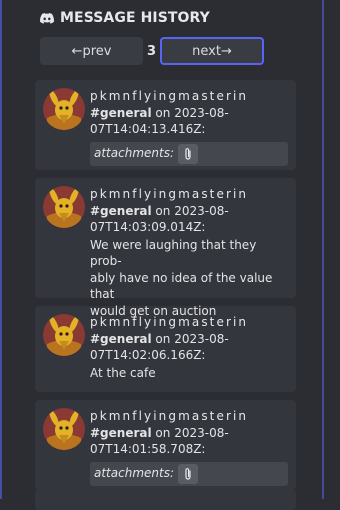 This screenshot has width=340, height=510. What do you see at coordinates (165, 500) in the screenshot?
I see `message-card-partial` at bounding box center [165, 500].